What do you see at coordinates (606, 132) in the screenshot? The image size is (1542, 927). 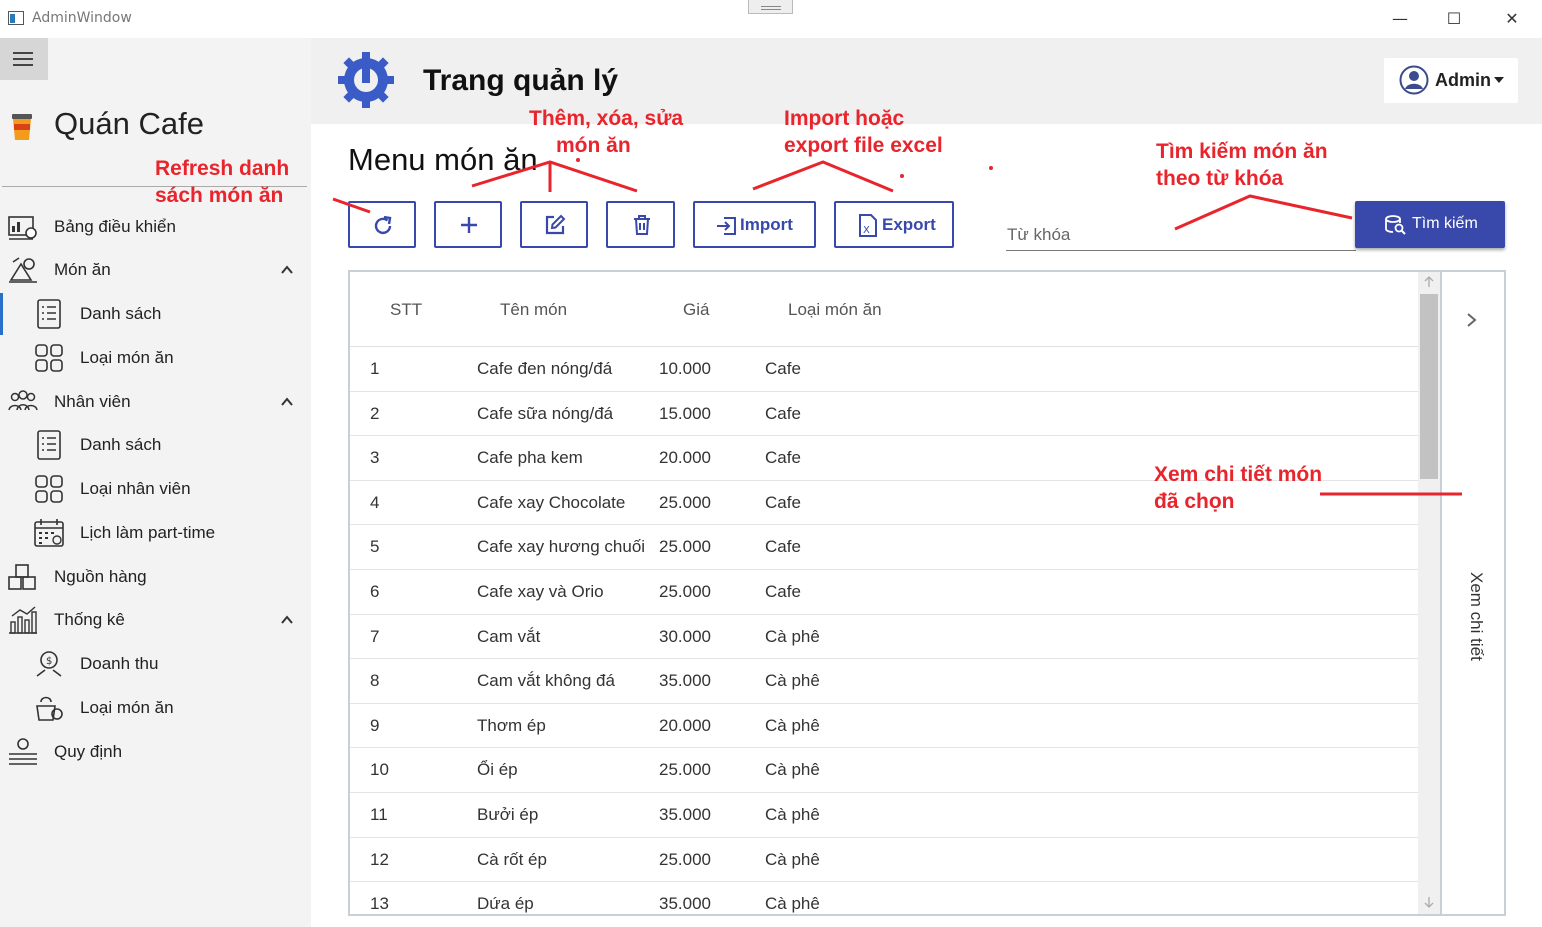 I see `annotation-crud: Thêm, xóa, sửa món ăn` at bounding box center [606, 132].